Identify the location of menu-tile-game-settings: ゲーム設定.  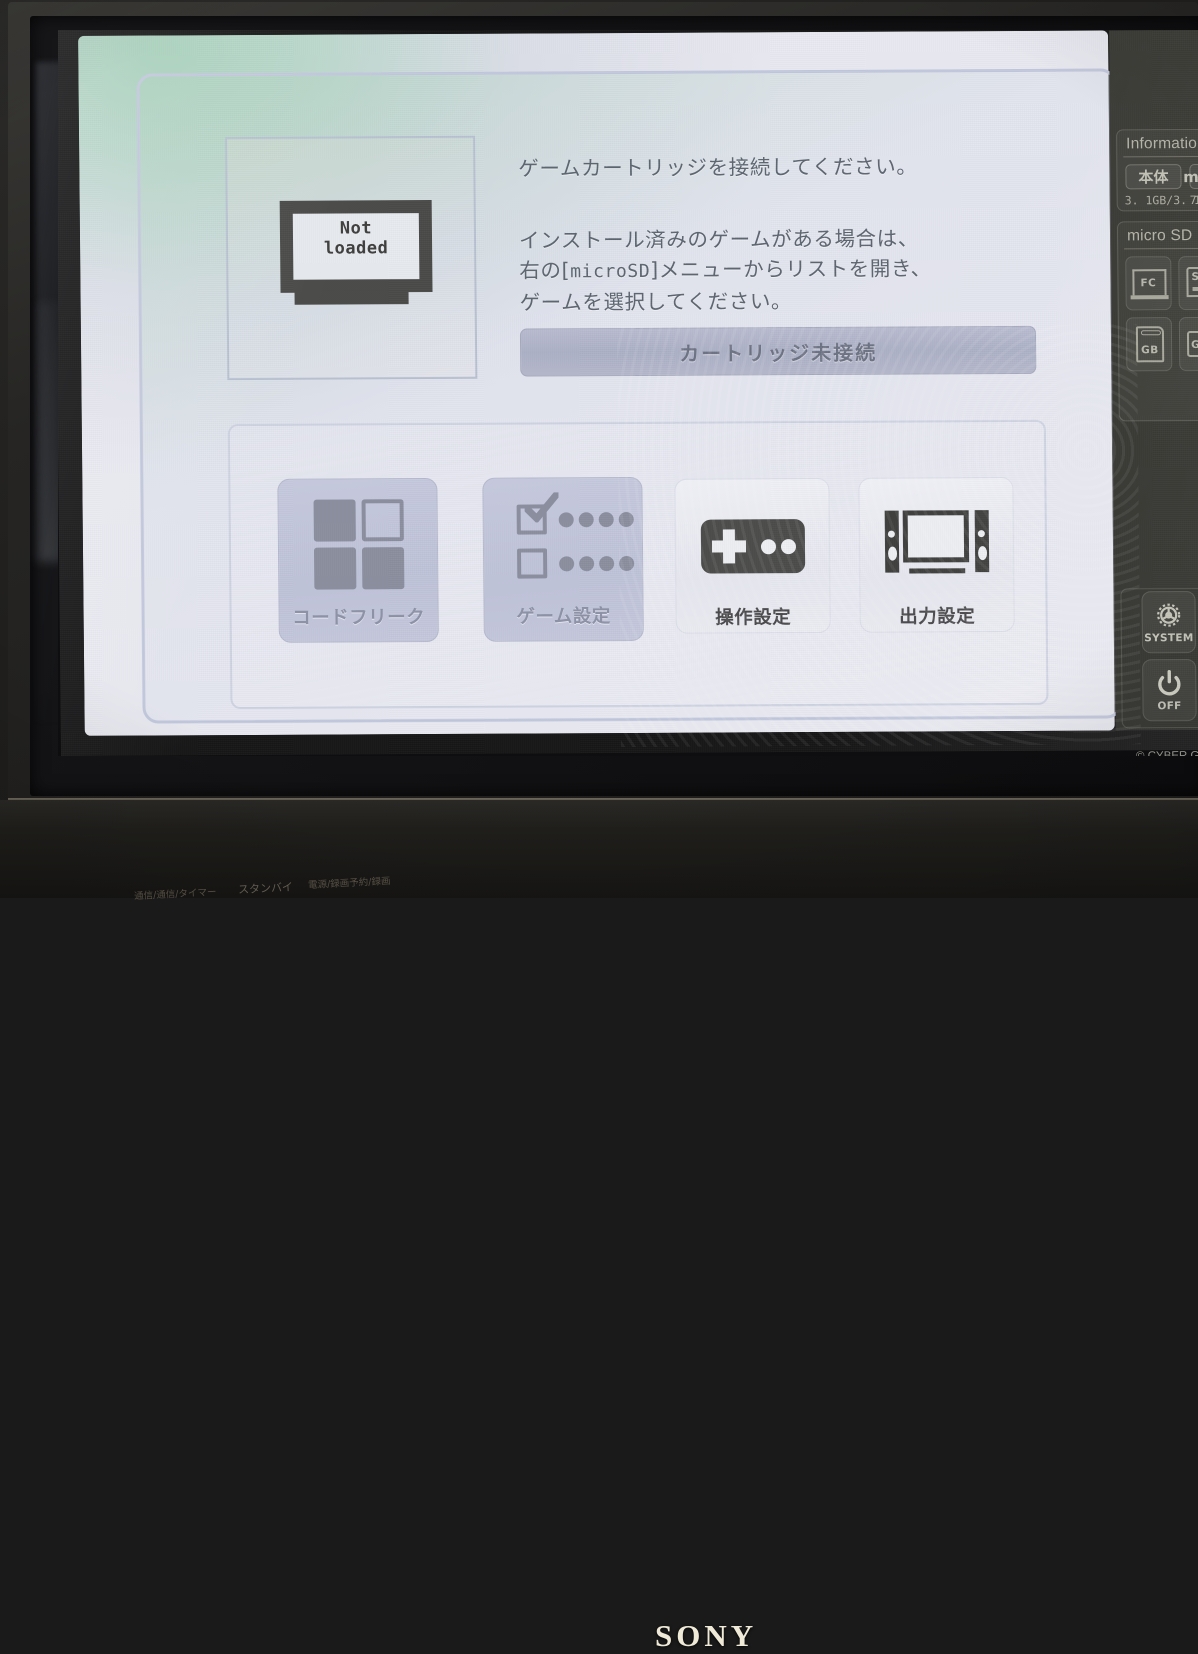
(563, 559).